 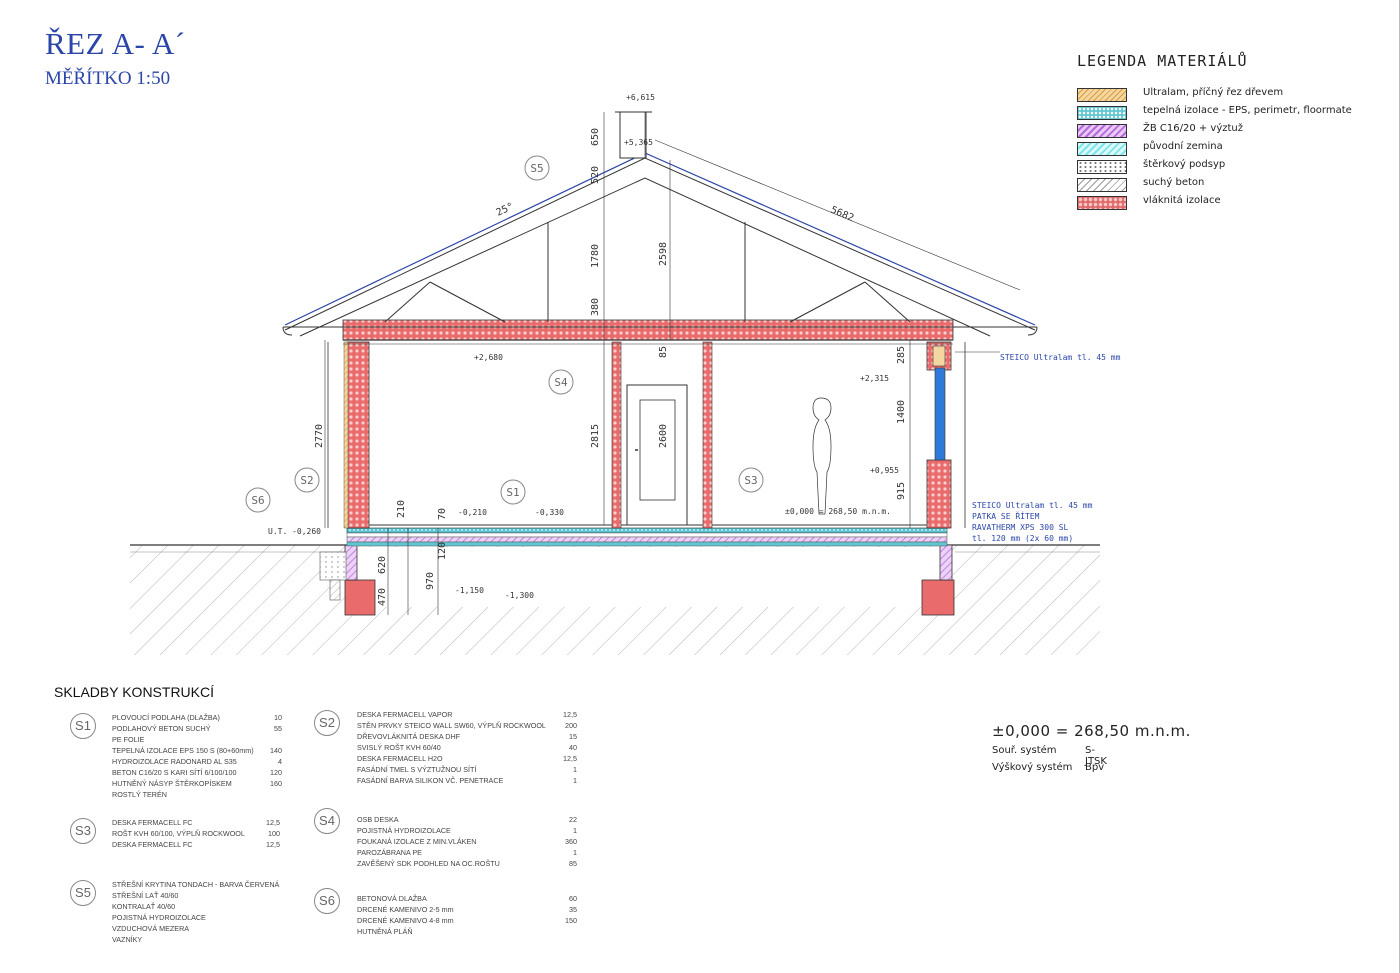 I want to click on composition-marker: S6, so click(x=327, y=901).